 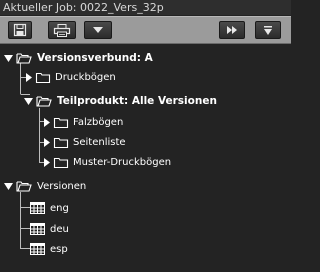 What do you see at coordinates (145, 30) in the screenshot?
I see `toolbar` at bounding box center [145, 30].